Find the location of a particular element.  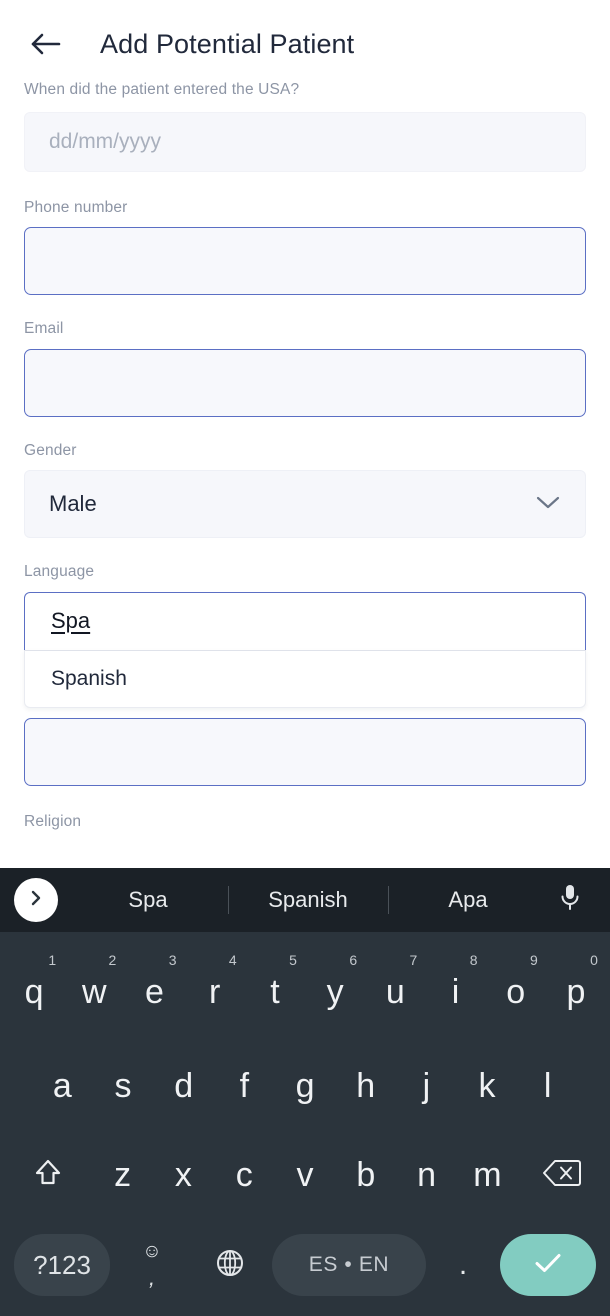

key-o-char: o is located at coordinates (516, 992).